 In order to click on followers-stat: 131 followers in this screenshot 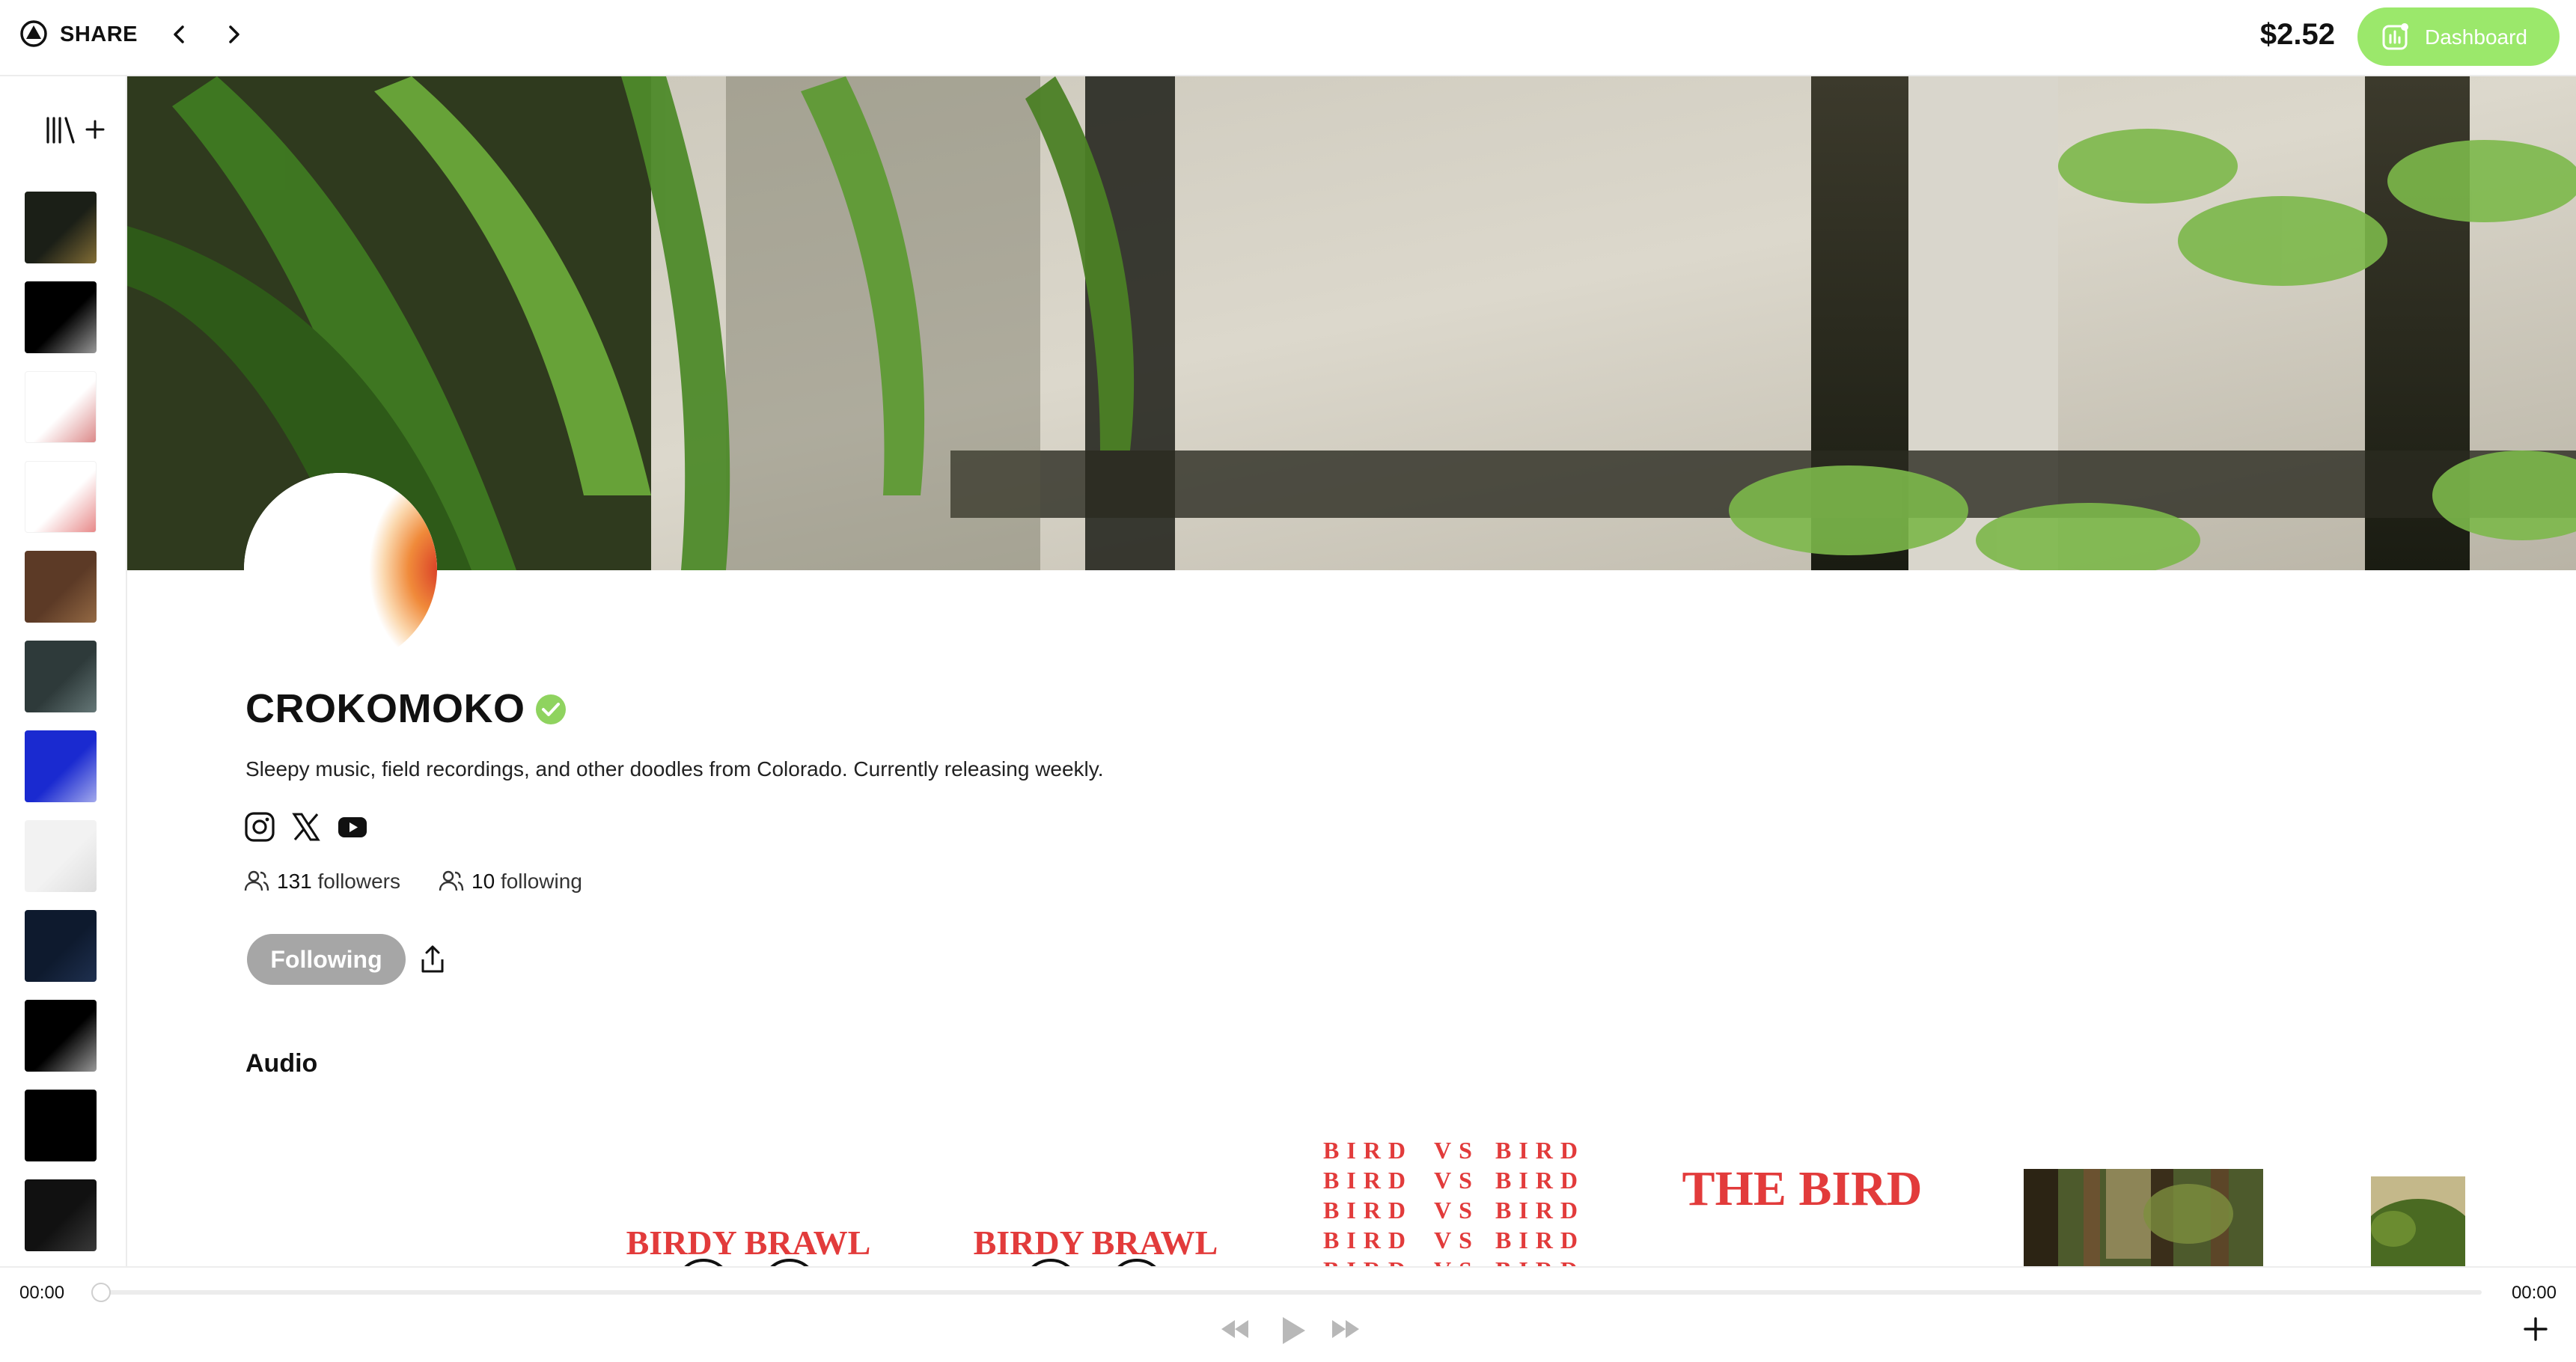, I will do `click(326, 883)`.